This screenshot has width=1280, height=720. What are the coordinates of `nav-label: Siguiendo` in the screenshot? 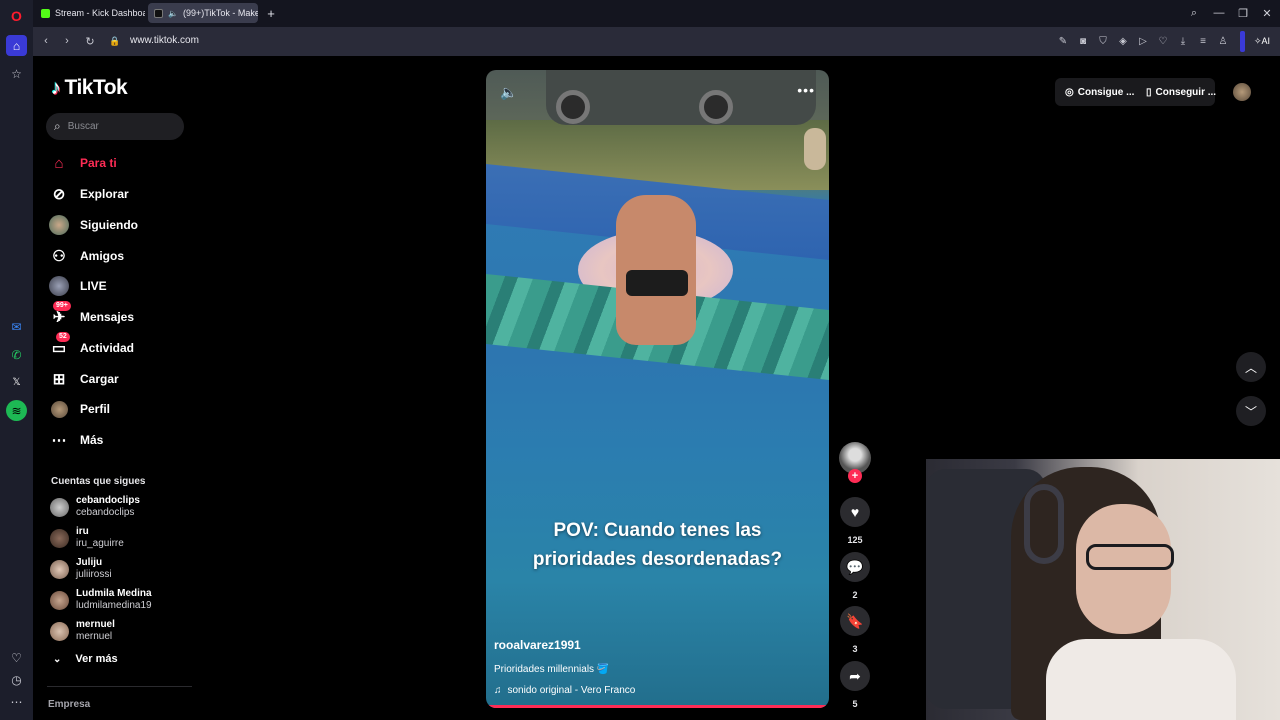 It's located at (109, 225).